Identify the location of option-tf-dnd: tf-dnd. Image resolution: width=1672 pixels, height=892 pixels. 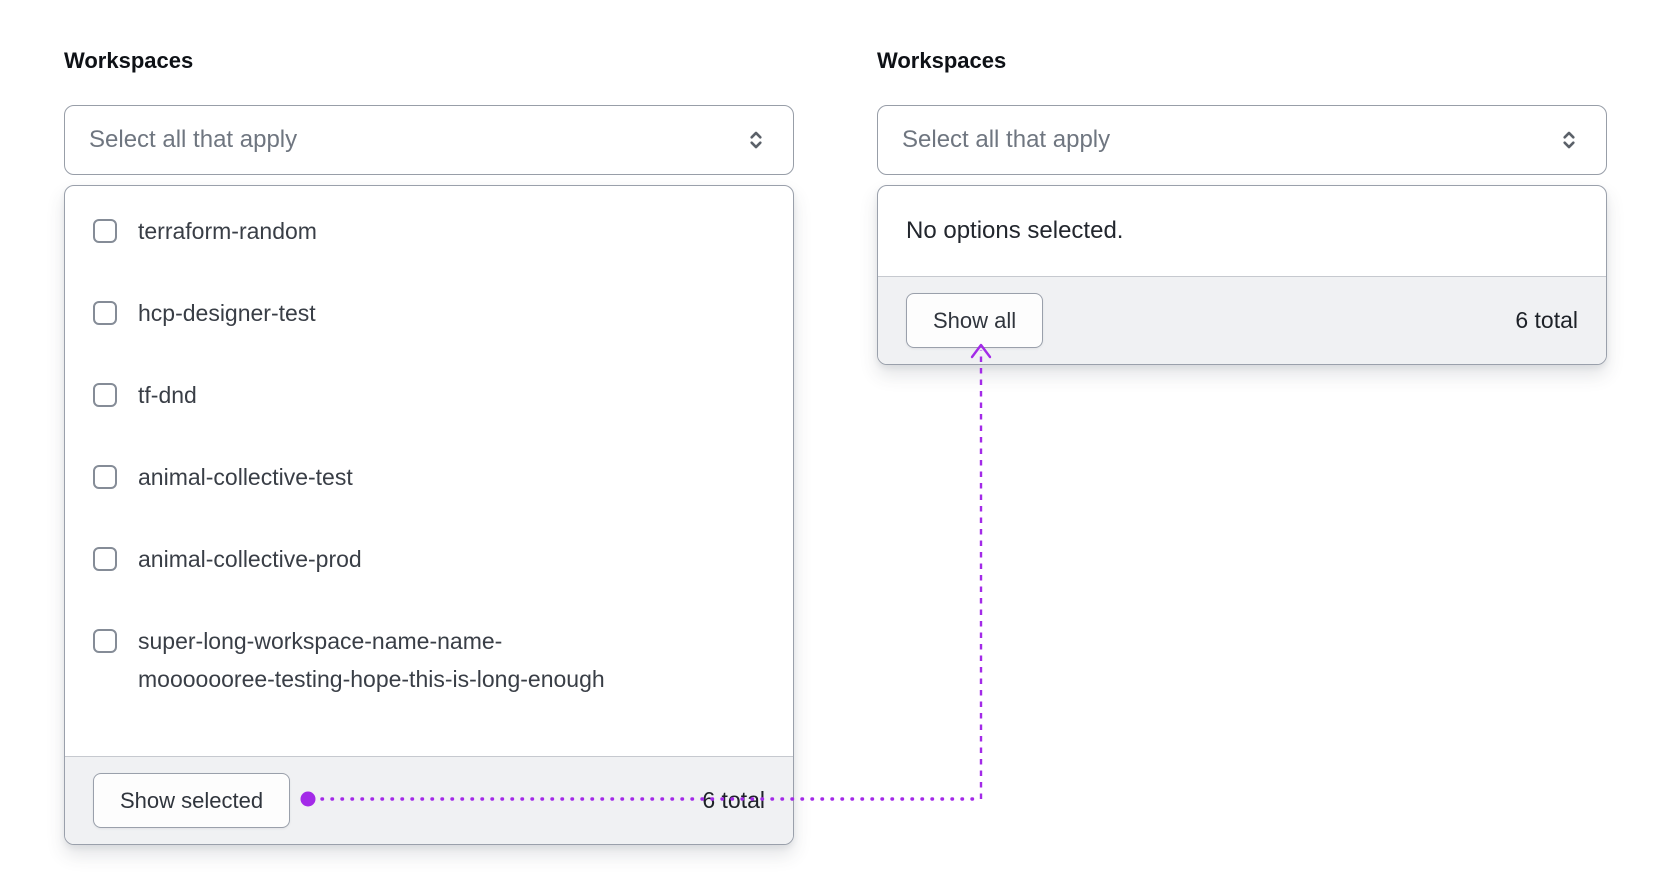
(429, 395).